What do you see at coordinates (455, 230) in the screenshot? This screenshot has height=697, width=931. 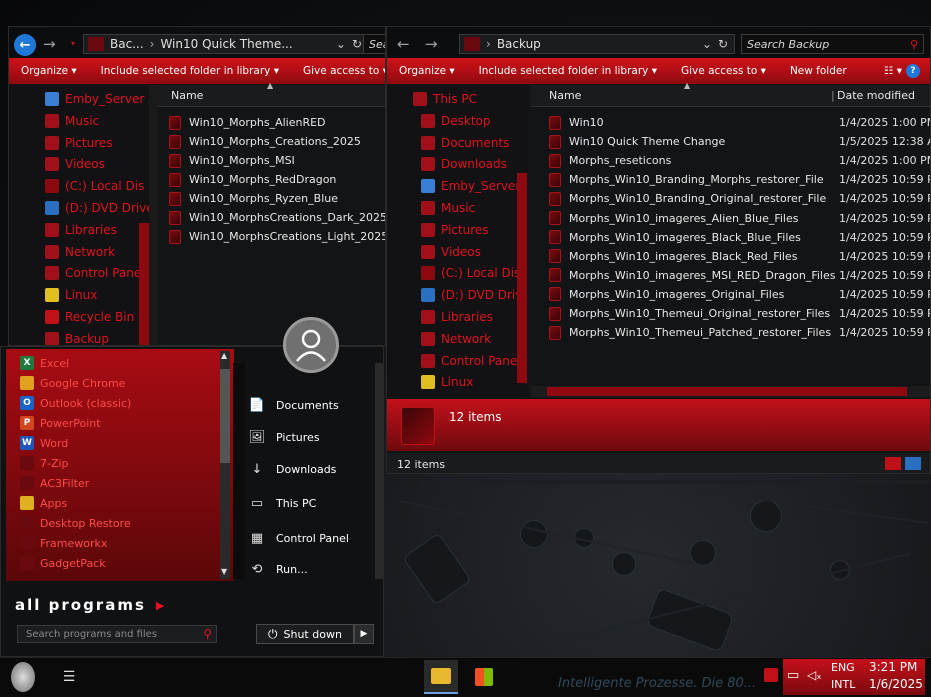 I see `nav-item: Pictures` at bounding box center [455, 230].